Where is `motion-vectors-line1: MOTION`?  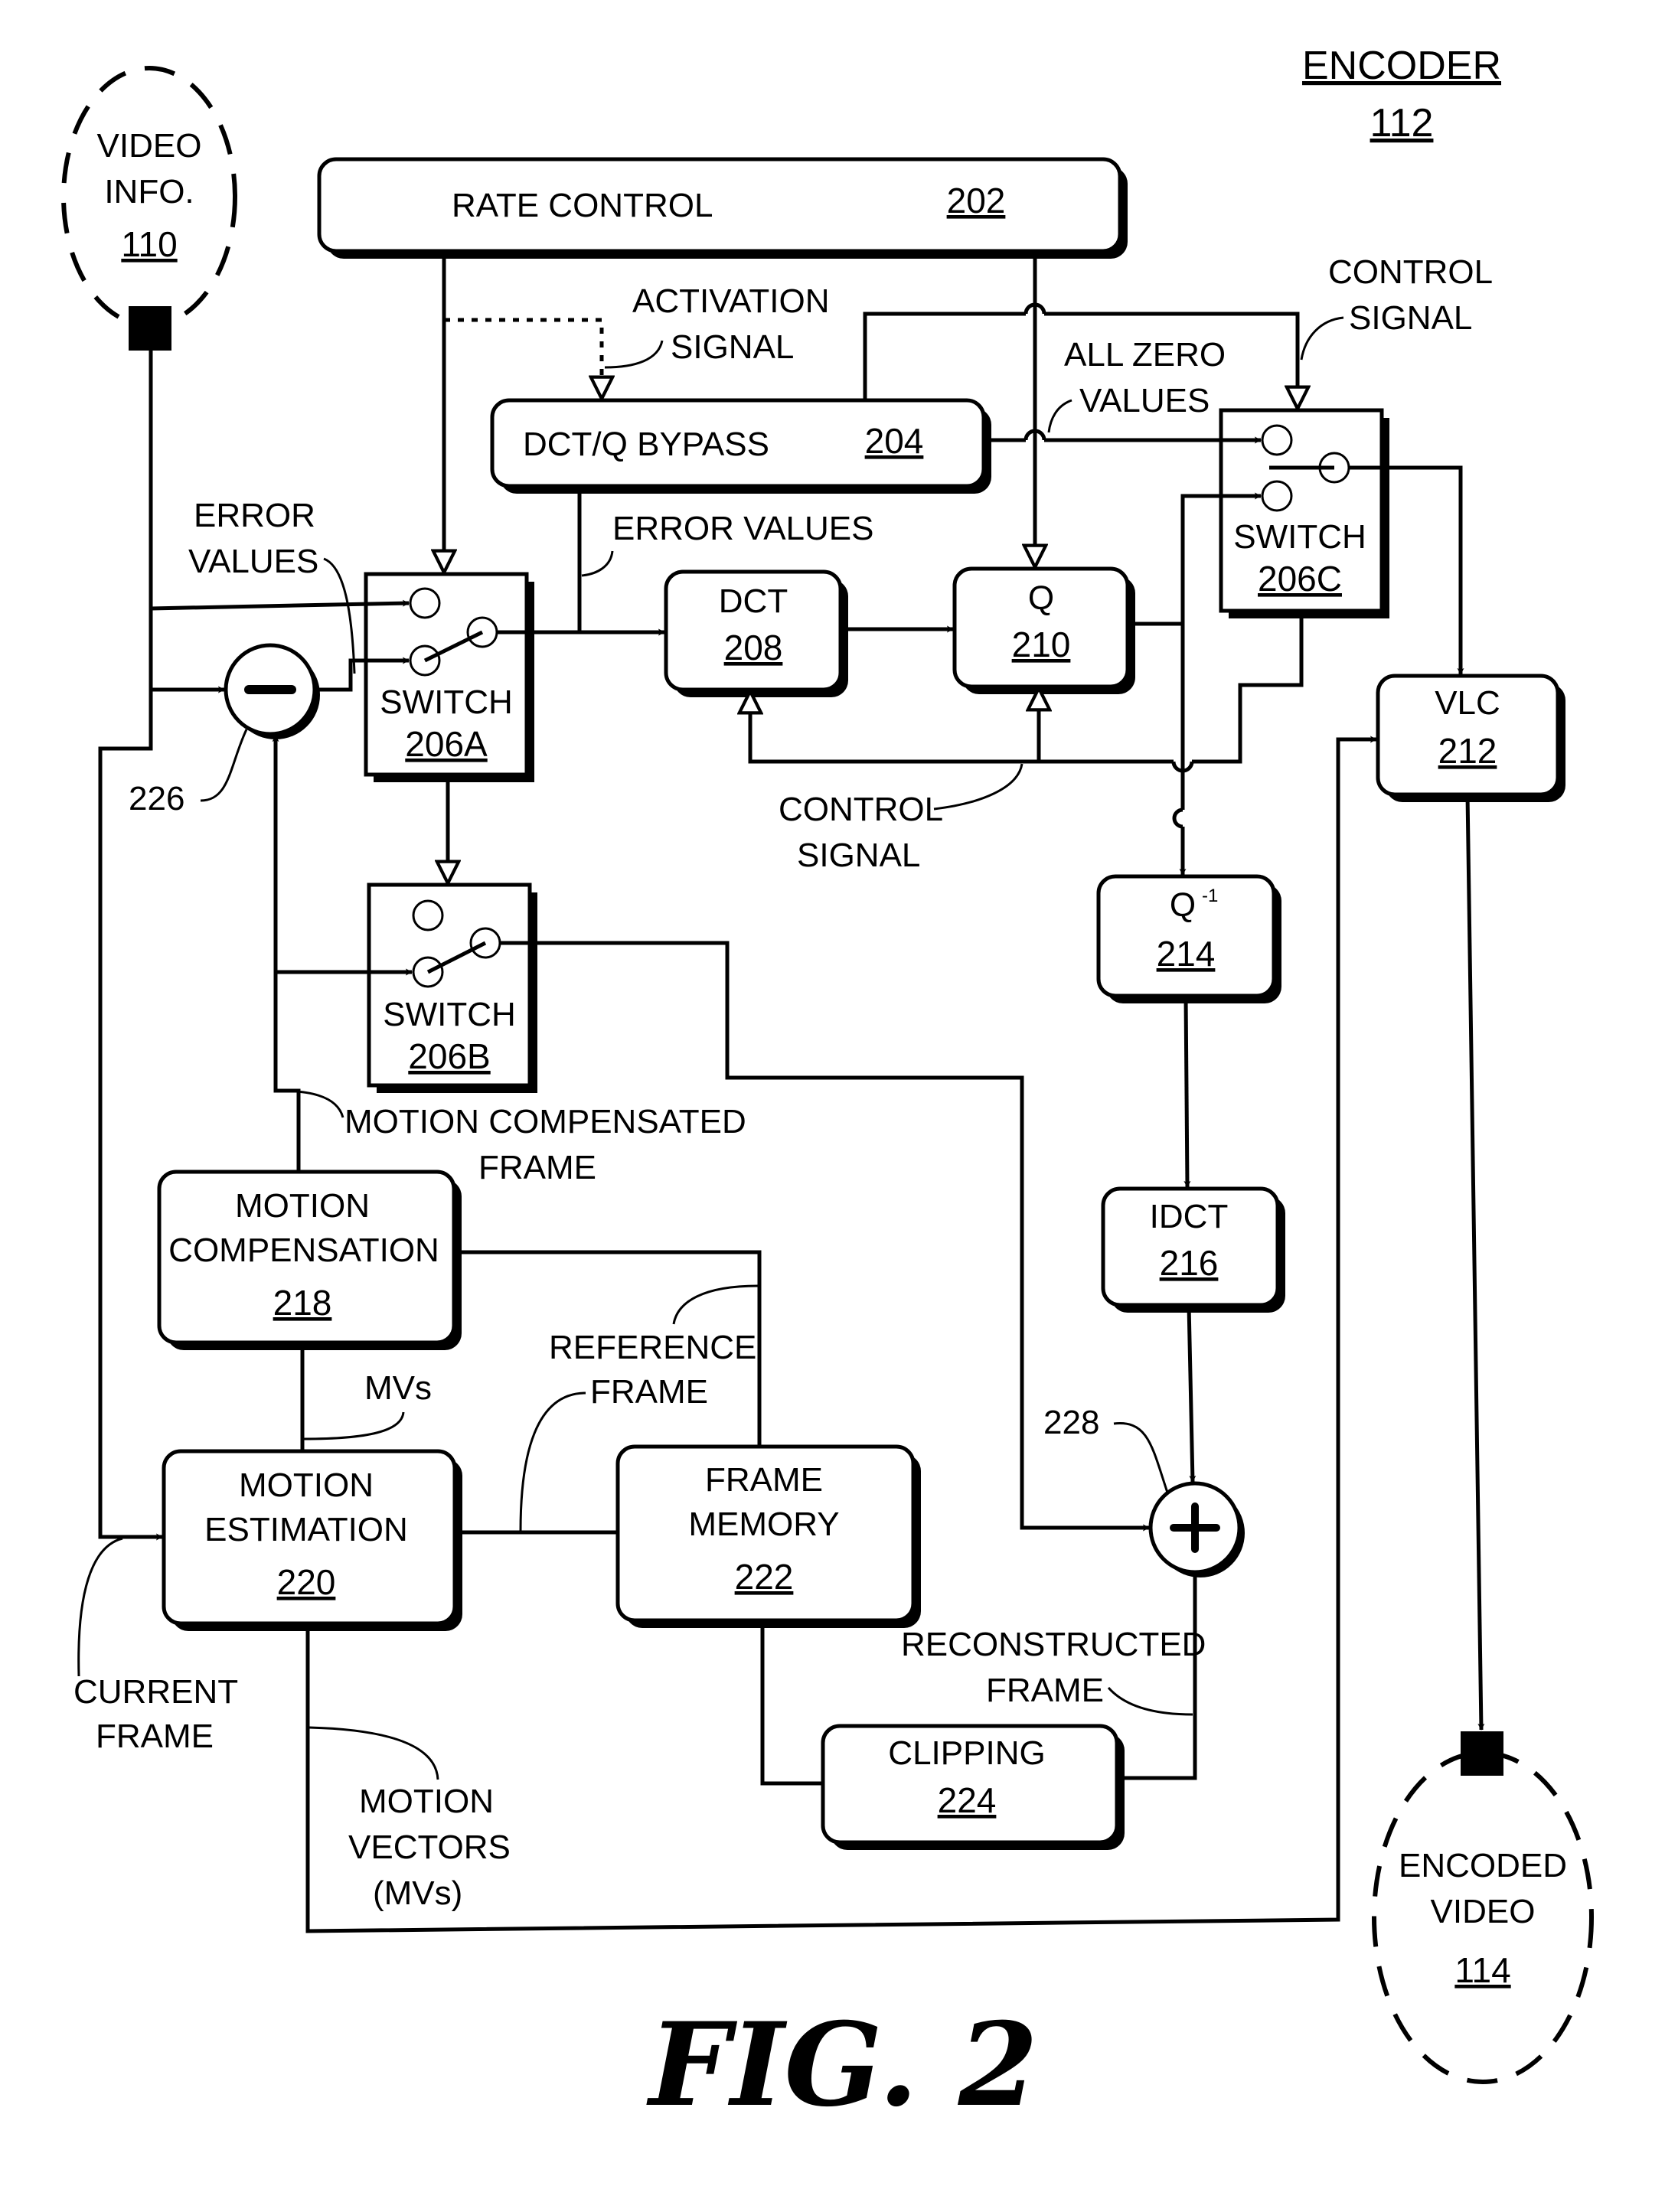 motion-vectors-line1: MOTION is located at coordinates (426, 1801).